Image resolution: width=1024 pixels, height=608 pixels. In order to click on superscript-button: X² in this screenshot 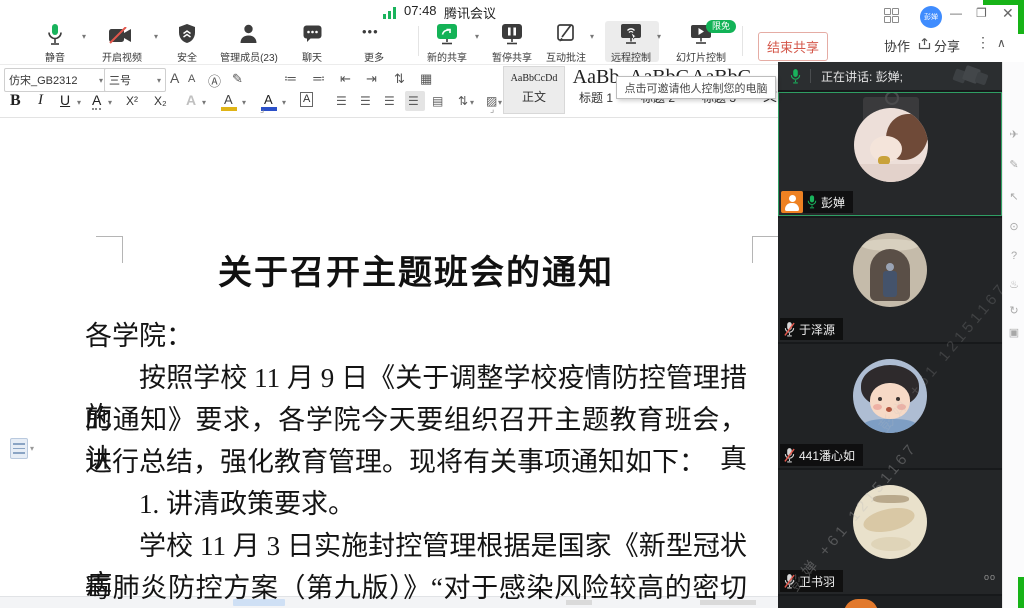, I will do `click(132, 101)`.